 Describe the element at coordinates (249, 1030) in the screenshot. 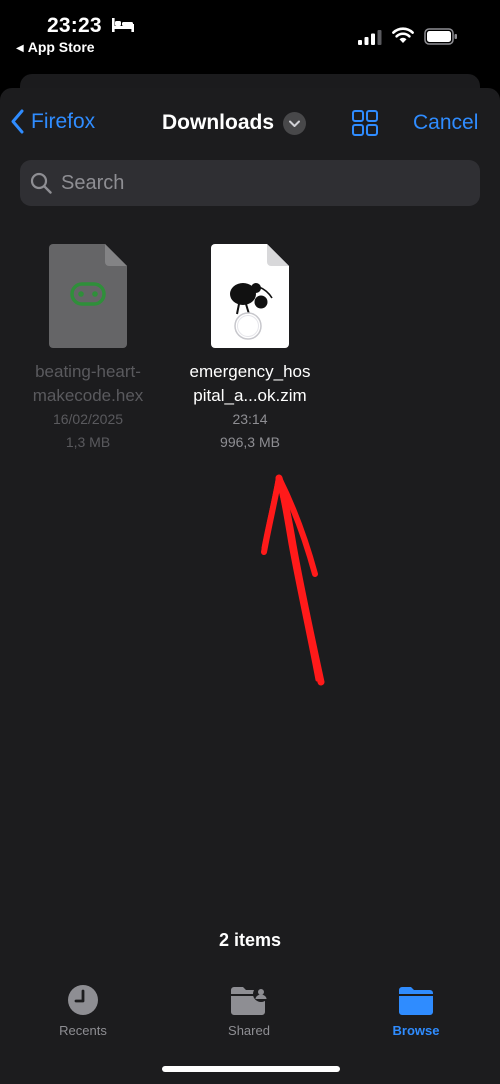

I see `tab-label: Shared` at that location.